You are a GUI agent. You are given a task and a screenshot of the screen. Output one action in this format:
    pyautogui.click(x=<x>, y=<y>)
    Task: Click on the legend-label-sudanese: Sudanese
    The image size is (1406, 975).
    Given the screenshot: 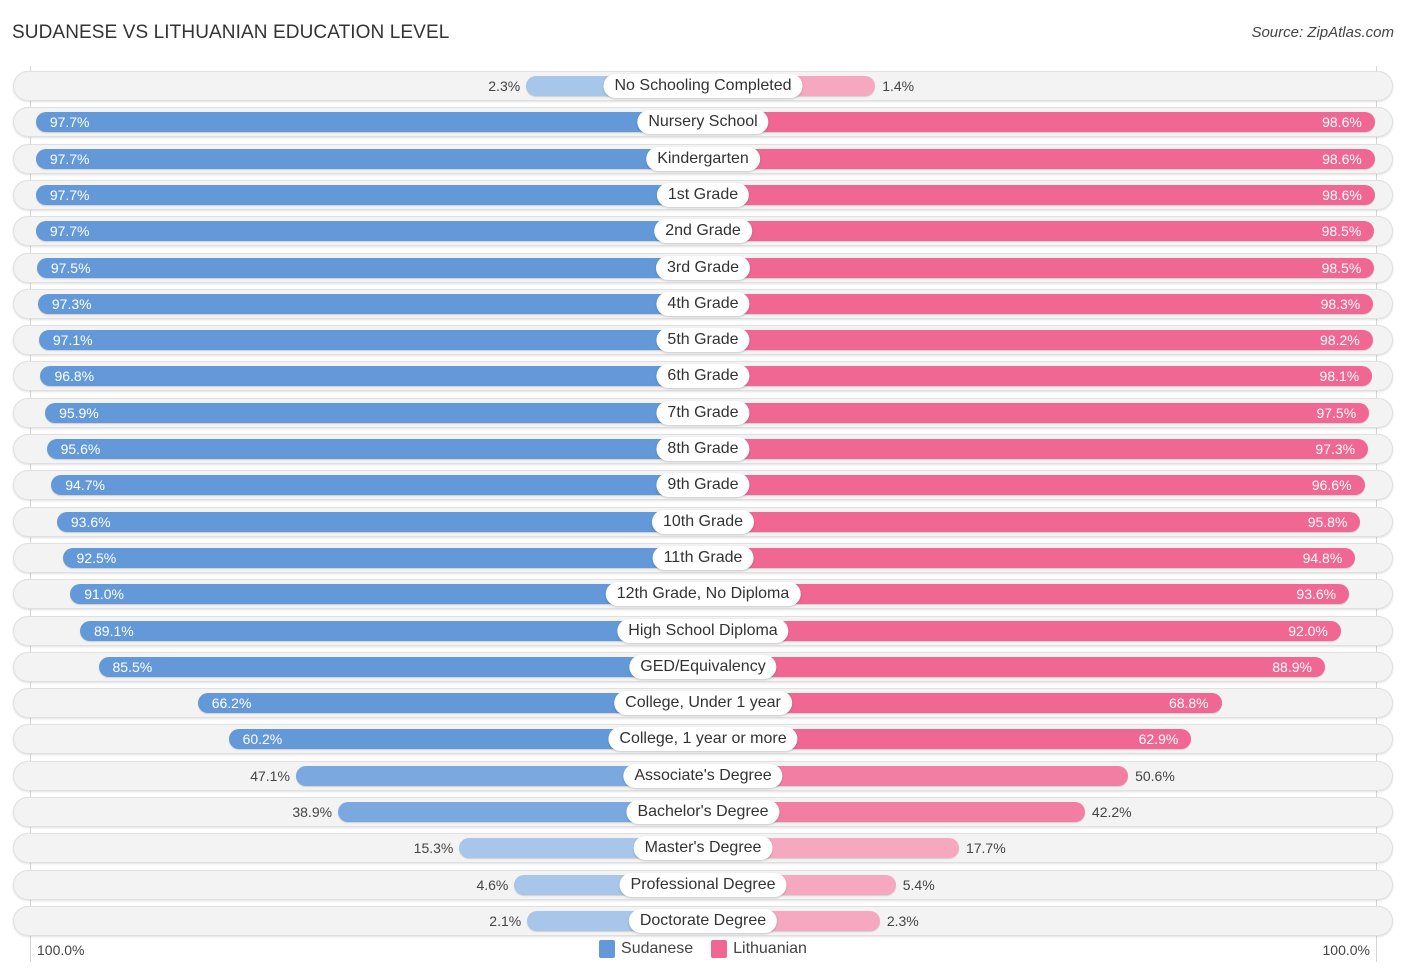 What is the action you would take?
    pyautogui.click(x=657, y=948)
    